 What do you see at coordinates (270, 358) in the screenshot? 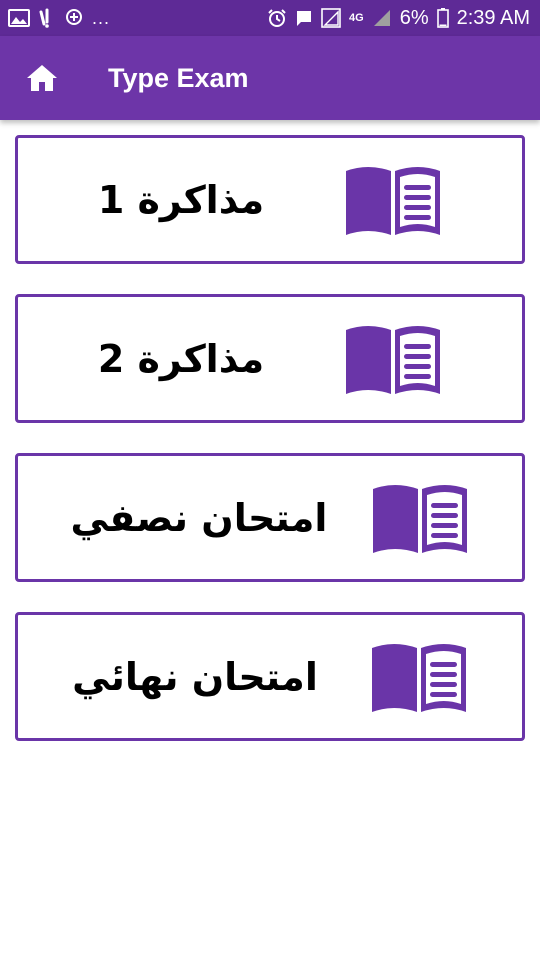
I see `exam-type-item-quiz-2: مذاكرة 2` at bounding box center [270, 358].